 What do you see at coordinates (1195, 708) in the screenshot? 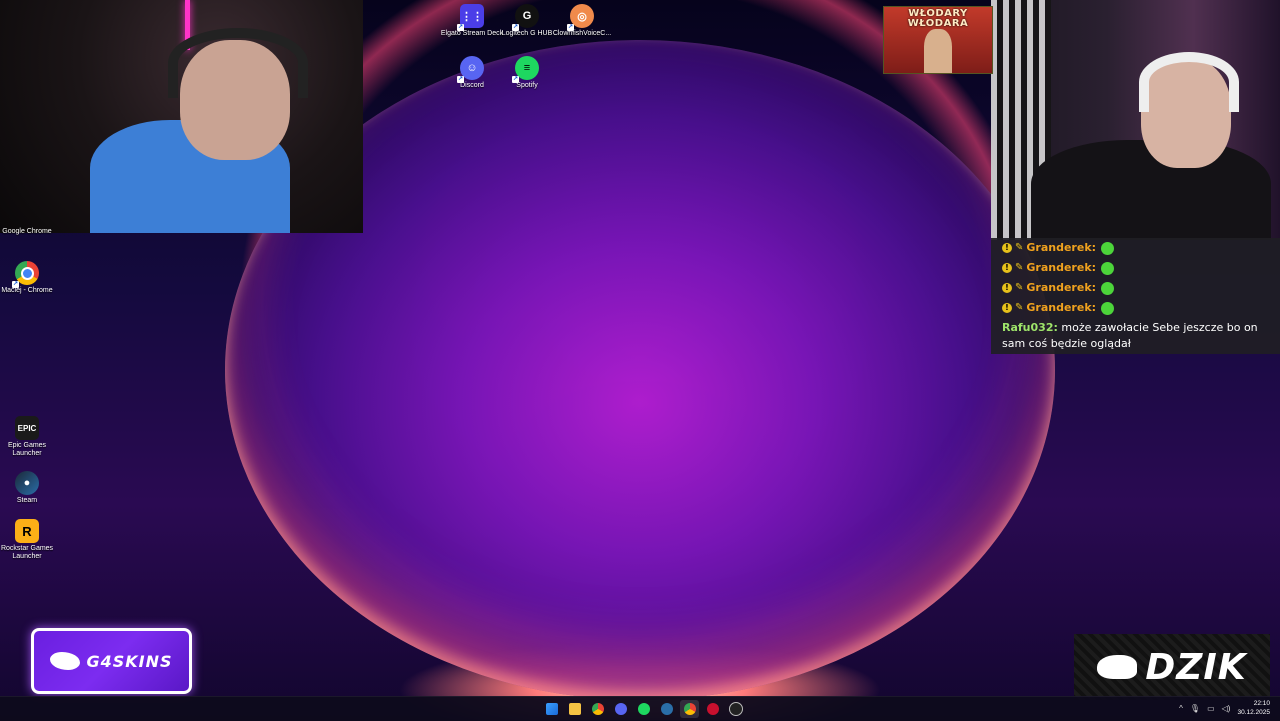
I see `mic-icon: 🎙` at bounding box center [1195, 708].